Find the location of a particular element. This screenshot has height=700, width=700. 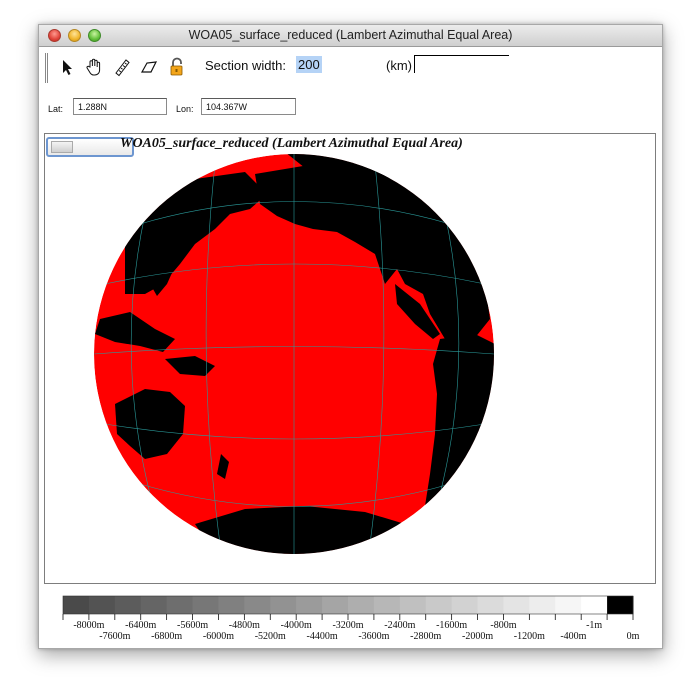

colorbar-bottom-label: -1200m is located at coordinates (529, 636).